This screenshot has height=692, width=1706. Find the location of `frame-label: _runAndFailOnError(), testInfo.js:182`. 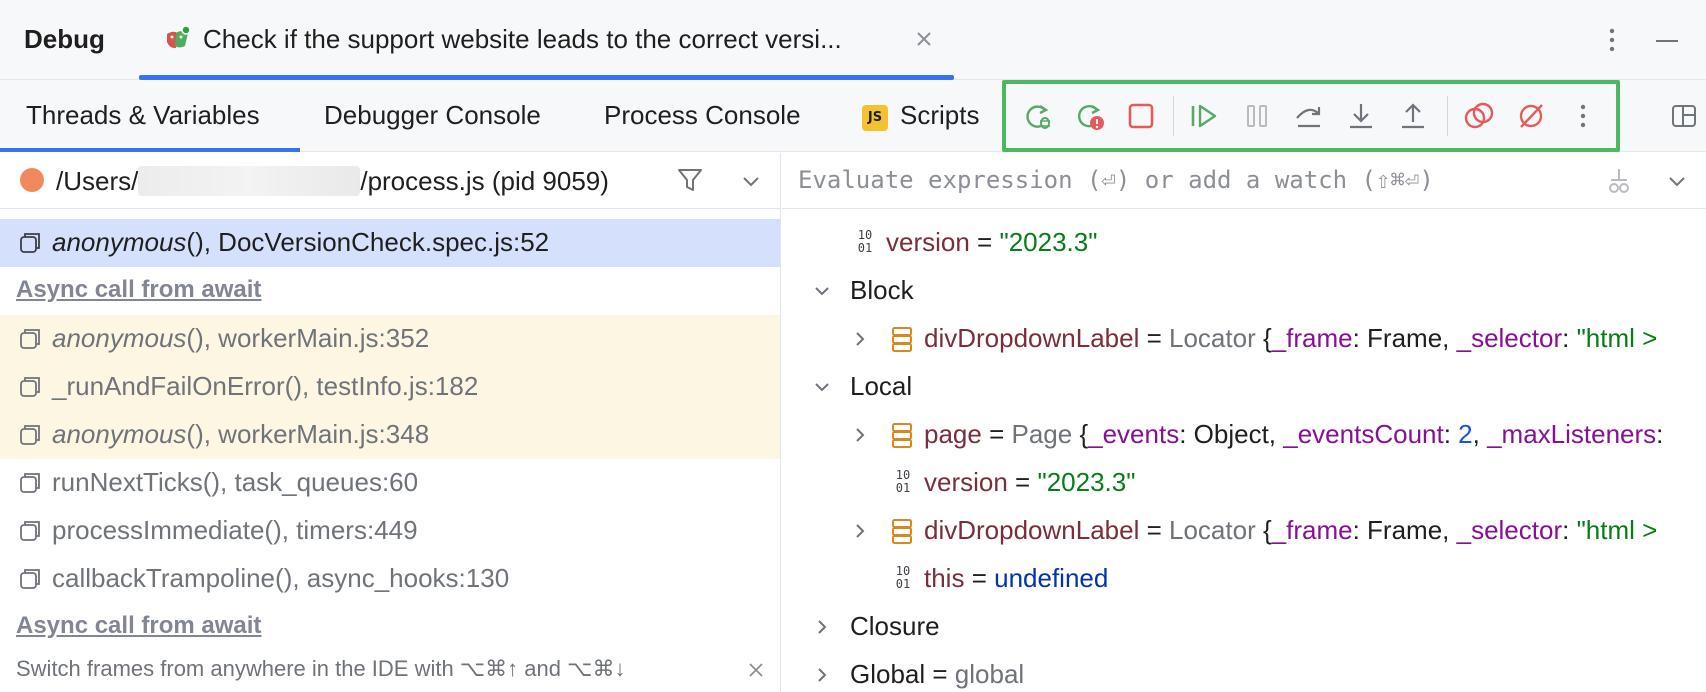

frame-label: _runAndFailOnError(), testInfo.js:182 is located at coordinates (265, 386).